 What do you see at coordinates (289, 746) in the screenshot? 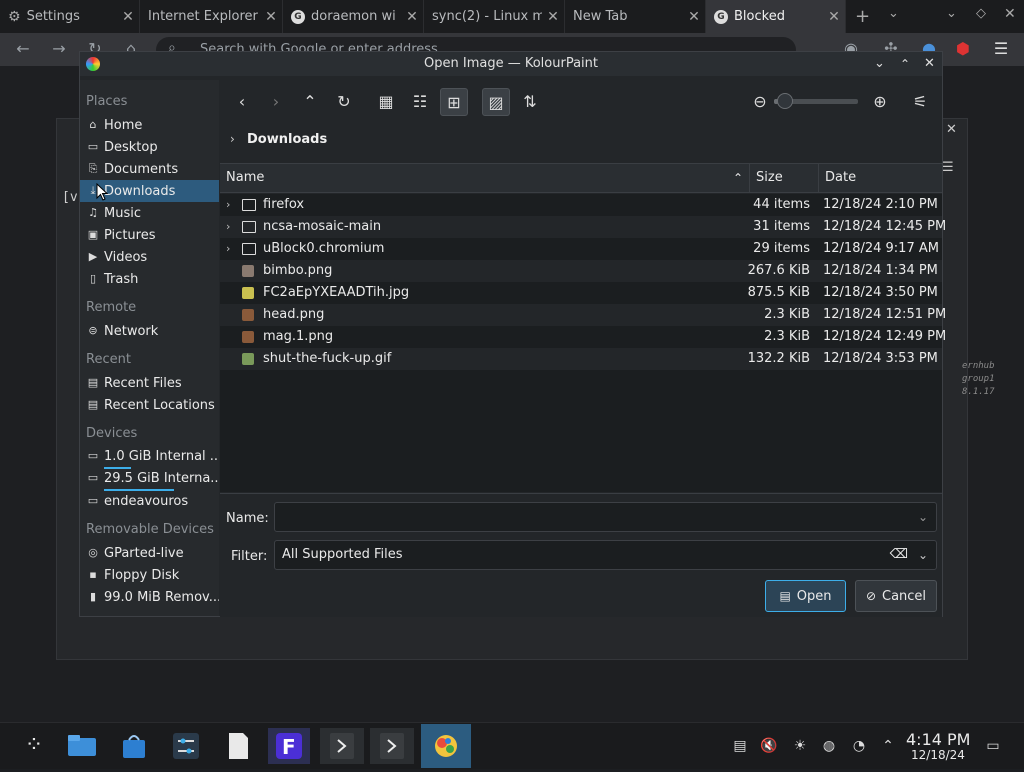
I see `app-f-icon: F` at bounding box center [289, 746].